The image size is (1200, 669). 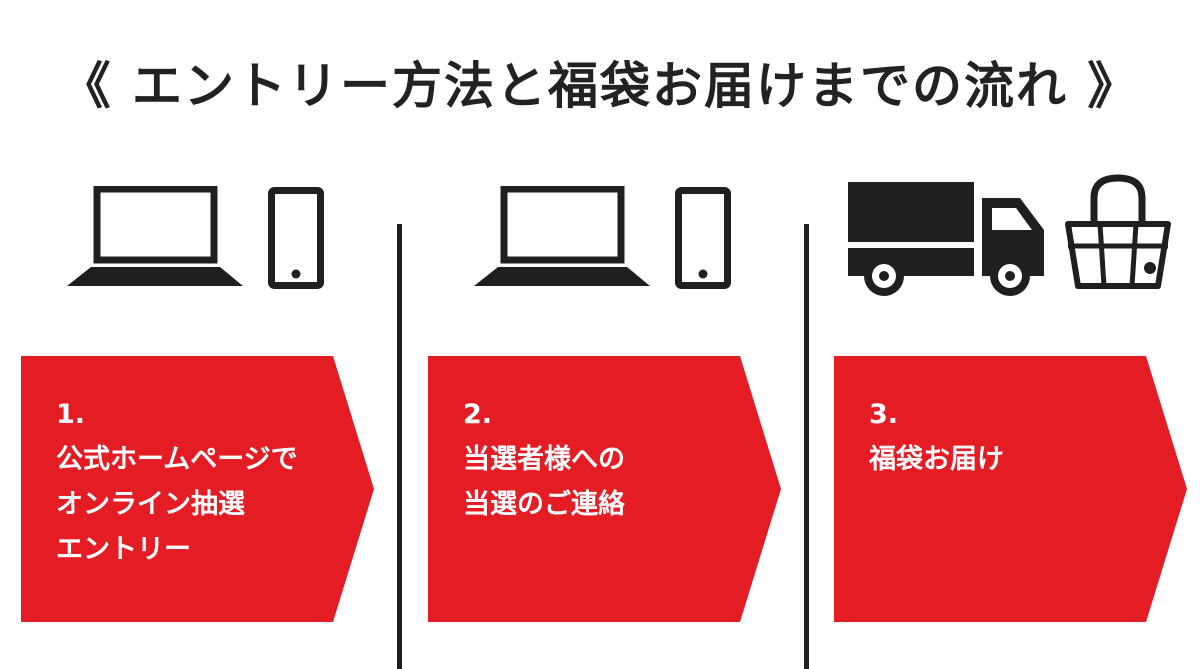 I want to click on step-number: 2., so click(x=478, y=414).